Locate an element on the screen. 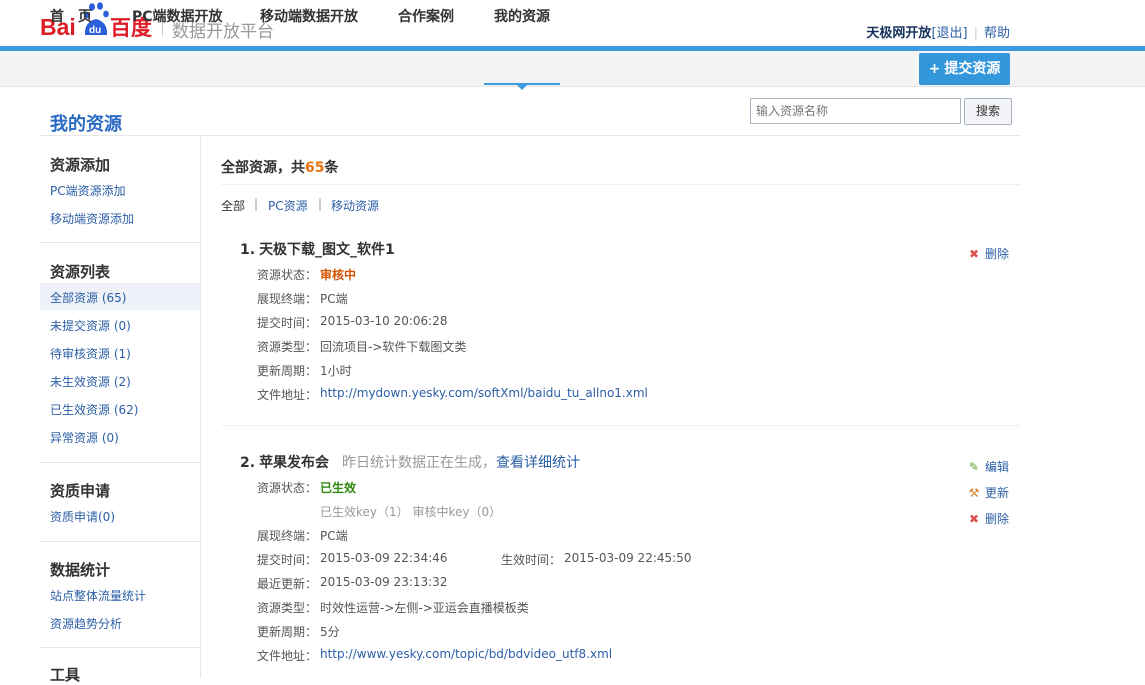 This screenshot has width=1145, height=685. sidebar-item-pc-add: PC端资源添加 is located at coordinates (88, 190).